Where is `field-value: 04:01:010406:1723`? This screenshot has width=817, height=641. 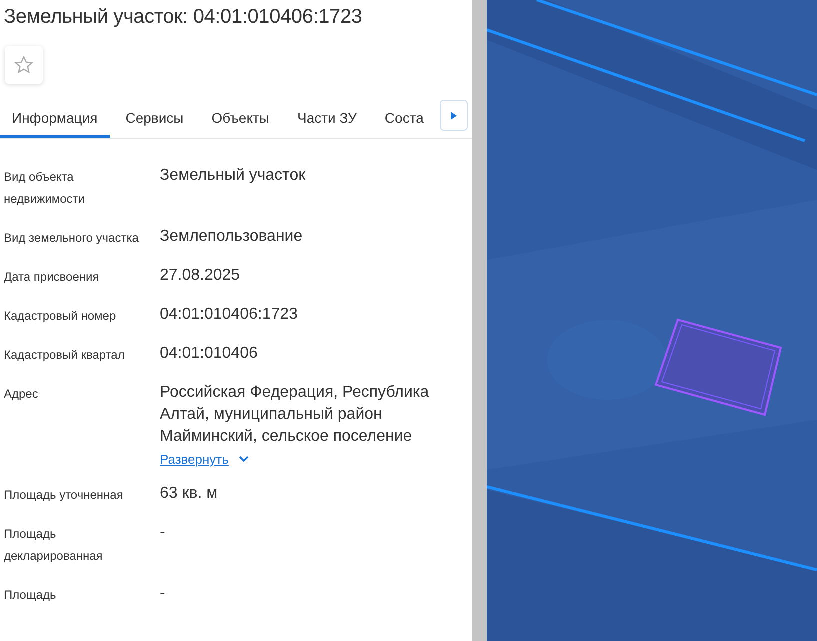 field-value: 04:01:010406:1723 is located at coordinates (229, 315).